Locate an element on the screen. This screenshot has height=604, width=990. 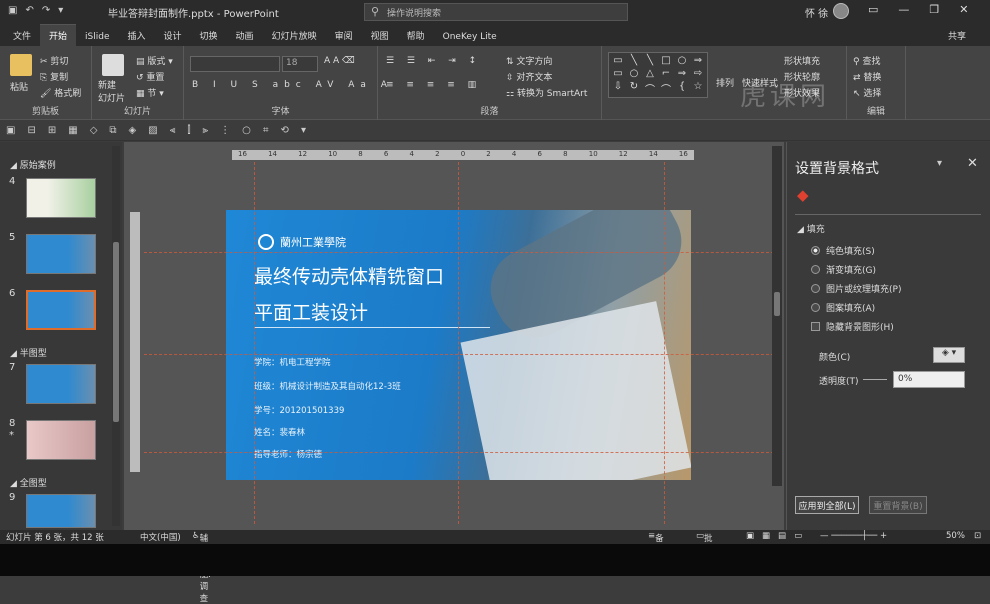
merge-icon: ◈ is located at coordinates (133, 130).